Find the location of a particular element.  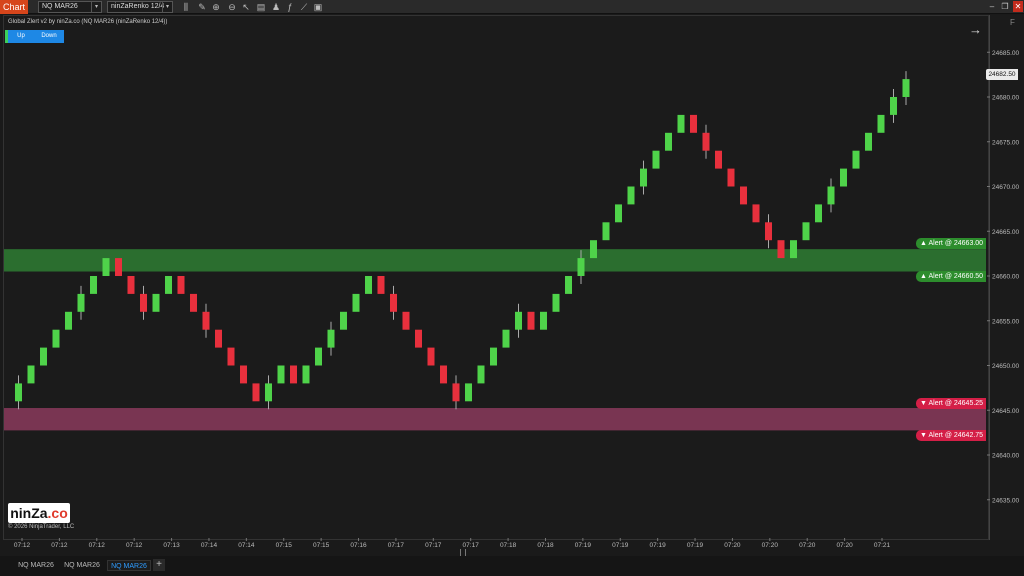

tab-instrument-active: NQ MAR26 is located at coordinates (129, 565).